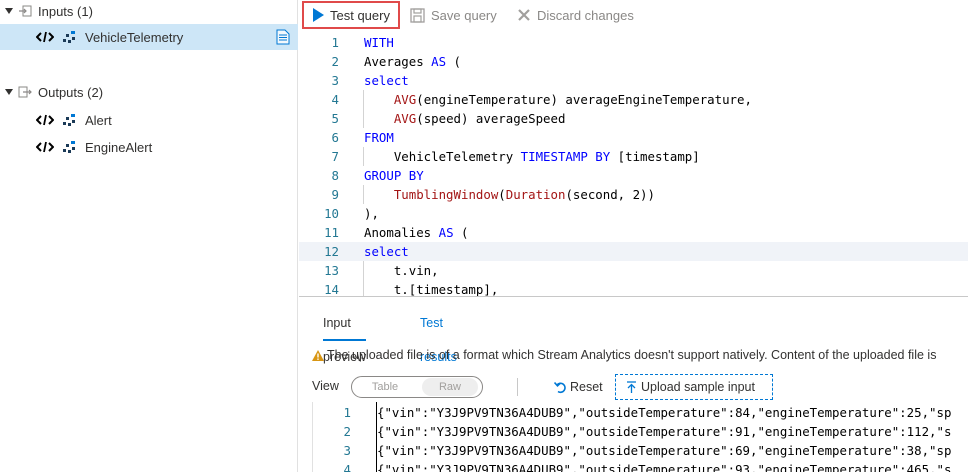  What do you see at coordinates (345, 335) in the screenshot?
I see `tab-input-preview: Input preview` at bounding box center [345, 335].